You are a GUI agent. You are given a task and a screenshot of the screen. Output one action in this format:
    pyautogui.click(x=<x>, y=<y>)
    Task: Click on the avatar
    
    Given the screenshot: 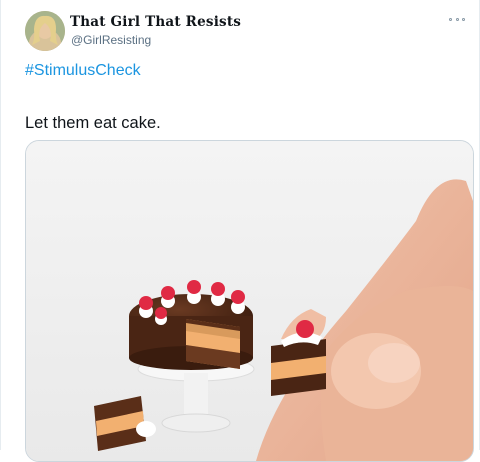 What is the action you would take?
    pyautogui.click(x=45, y=31)
    